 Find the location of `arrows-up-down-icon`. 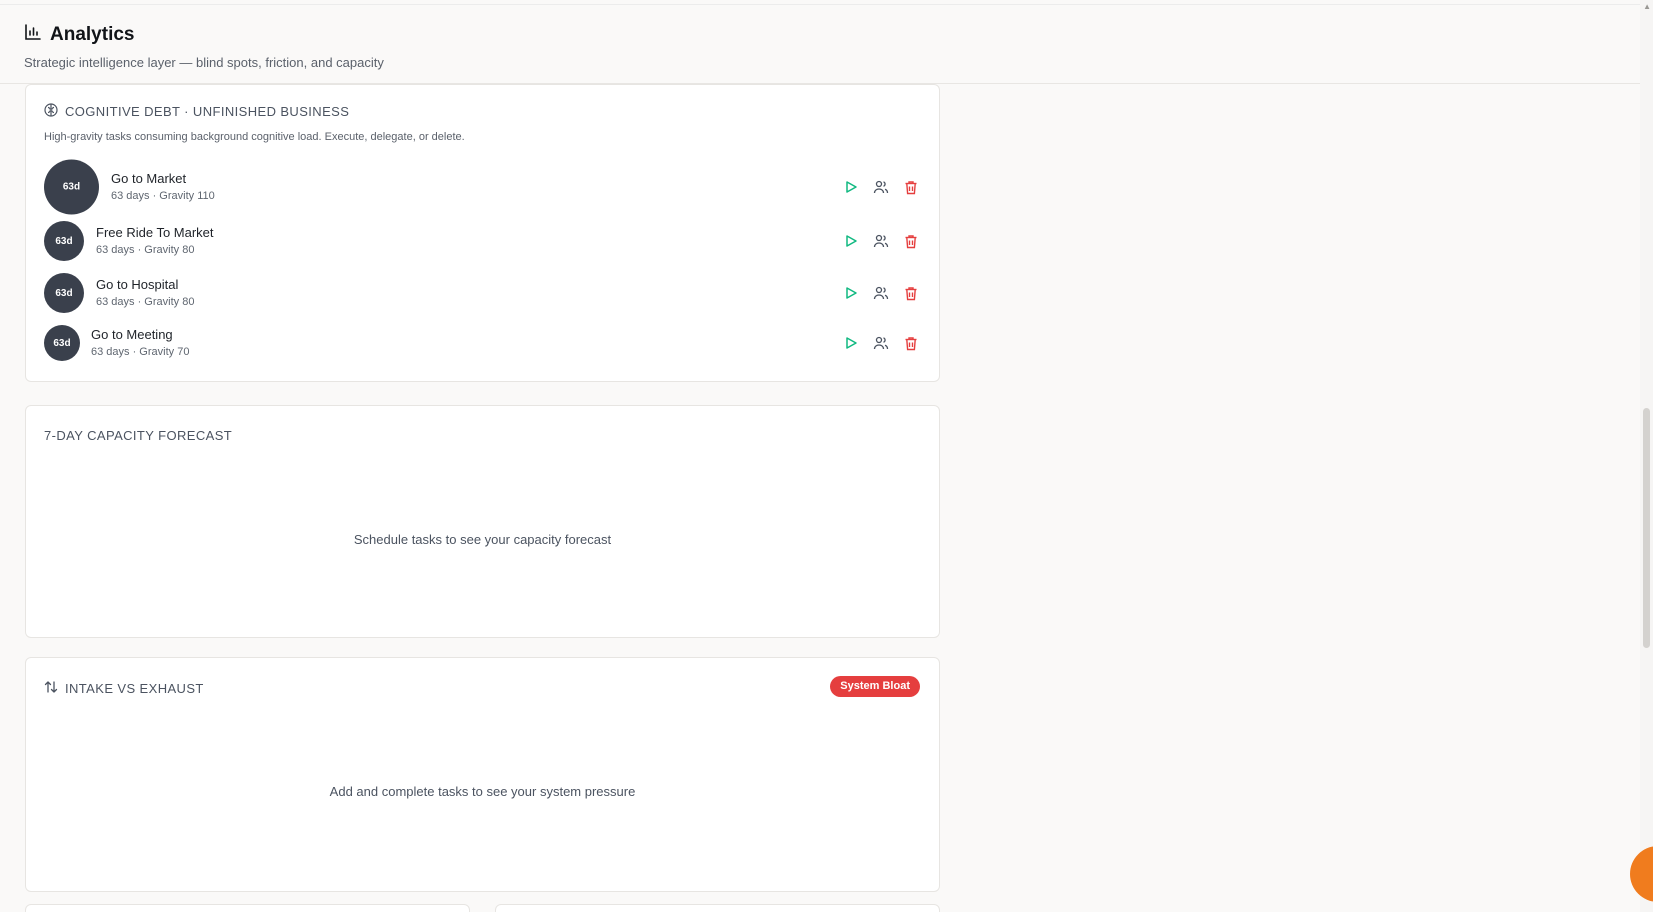

arrows-up-down-icon is located at coordinates (51, 688).